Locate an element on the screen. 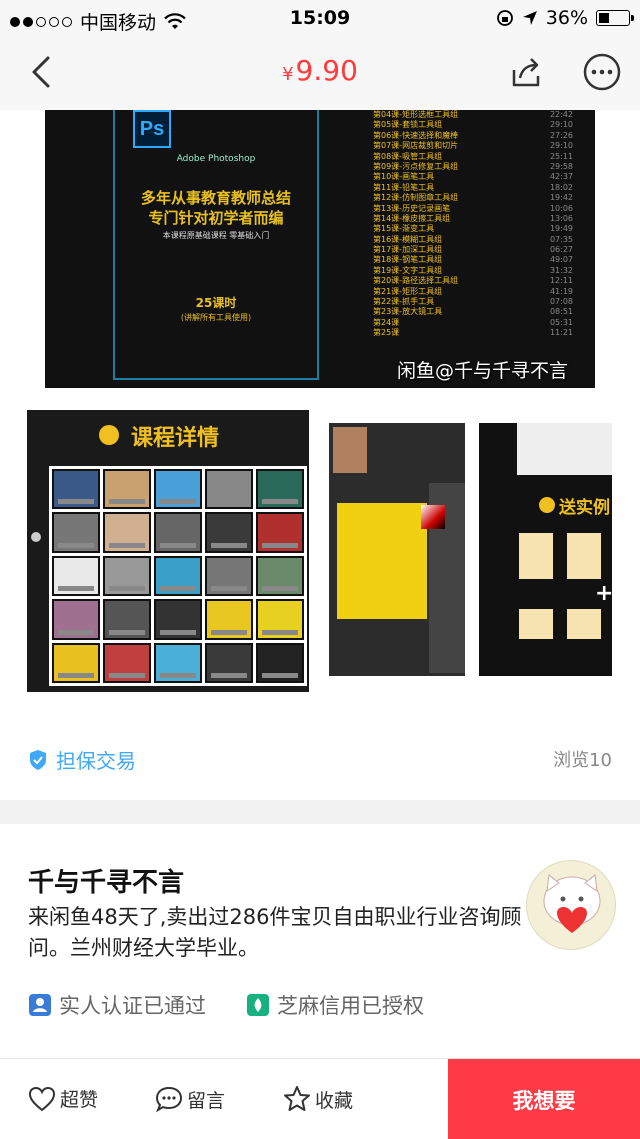 This screenshot has height=1139, width=640. lesson-row: 第10课-画笔工具 42:37 is located at coordinates (473, 177).